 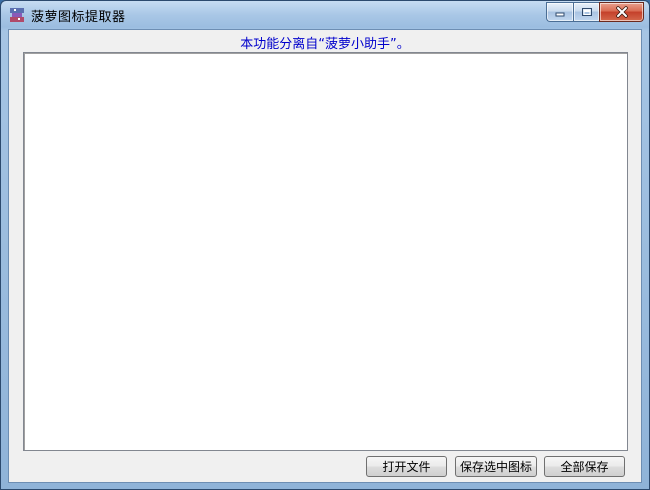 I want to click on caption-buttons, so click(x=595, y=12).